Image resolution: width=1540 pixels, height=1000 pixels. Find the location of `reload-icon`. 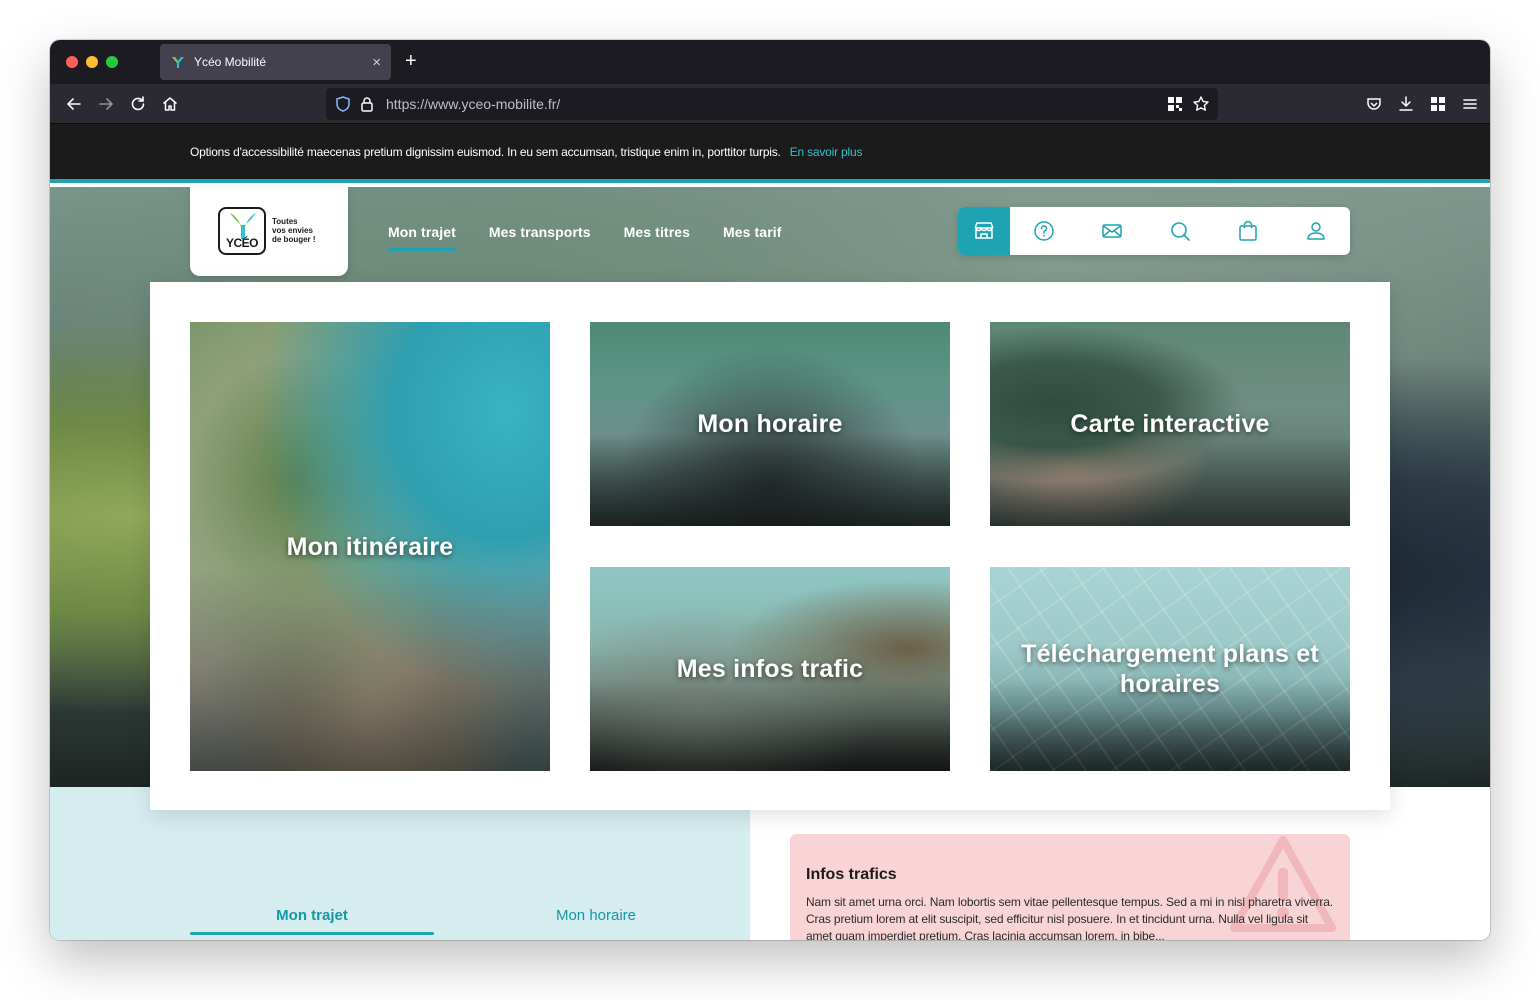

reload-icon is located at coordinates (138, 104).